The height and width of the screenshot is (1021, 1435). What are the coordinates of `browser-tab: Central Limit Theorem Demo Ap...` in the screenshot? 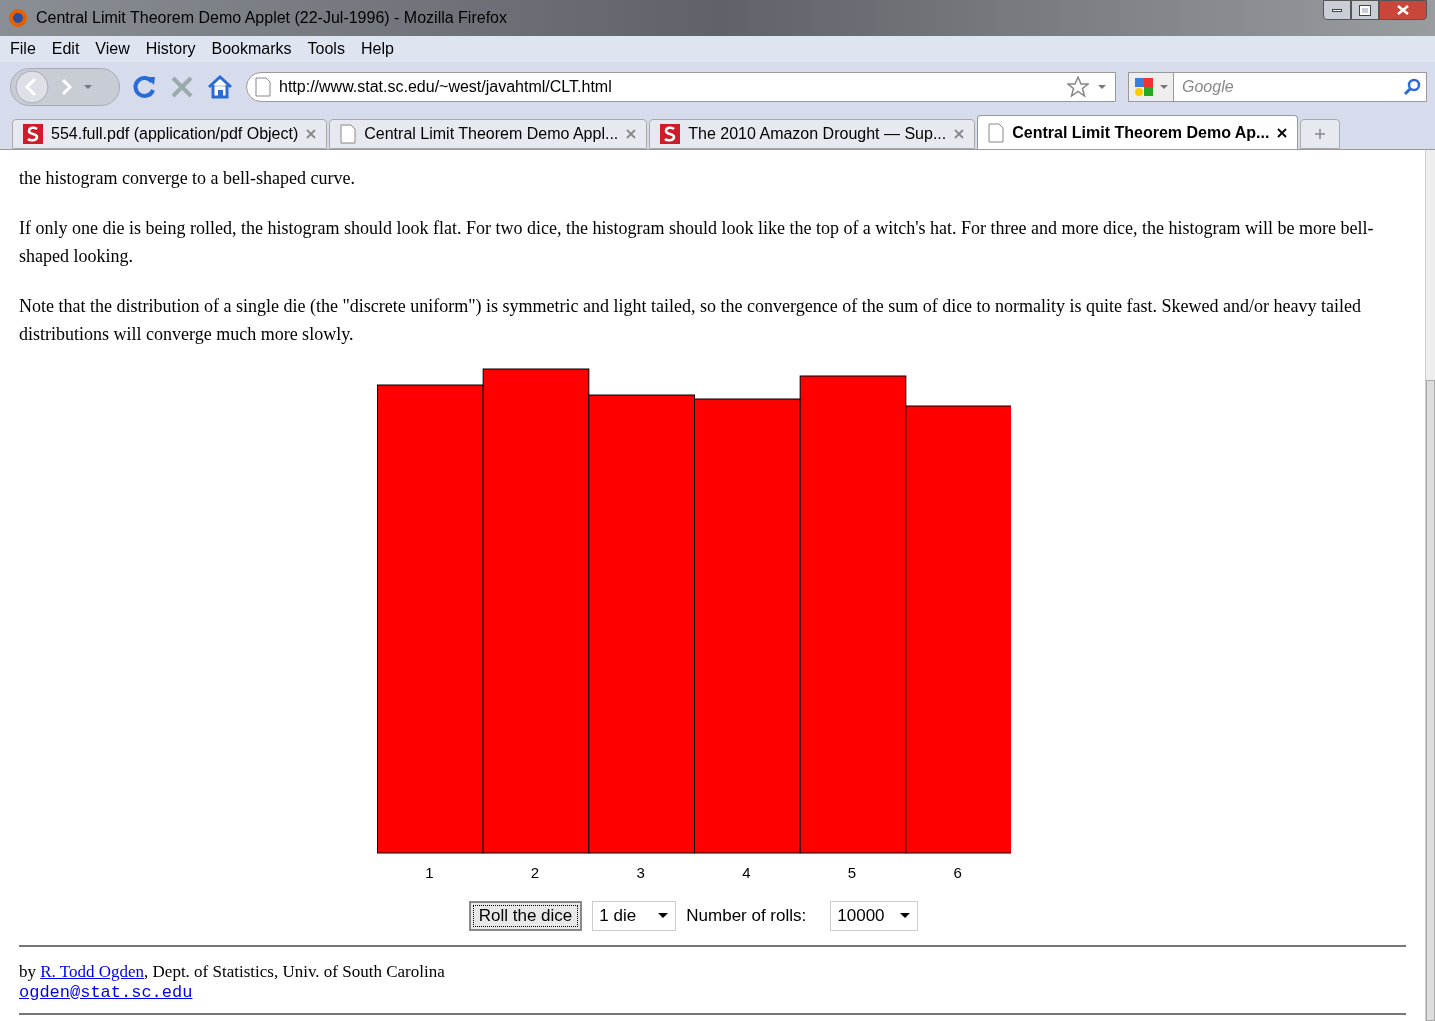 It's located at (1138, 132).